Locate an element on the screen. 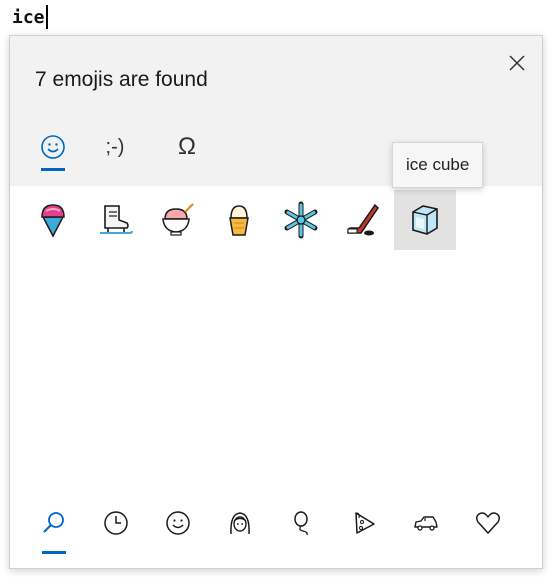 This screenshot has height=577, width=552. active-category-indicator is located at coordinates (54, 552).